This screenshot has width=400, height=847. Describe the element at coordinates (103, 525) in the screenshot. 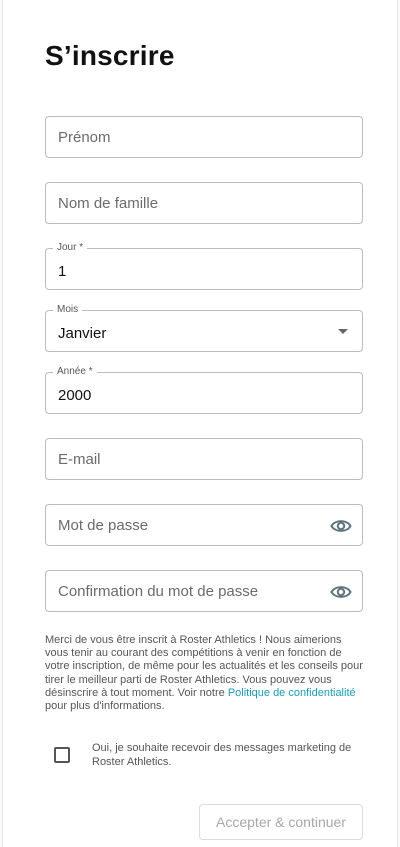

I see `password-placeholder: Mot de passe` at that location.